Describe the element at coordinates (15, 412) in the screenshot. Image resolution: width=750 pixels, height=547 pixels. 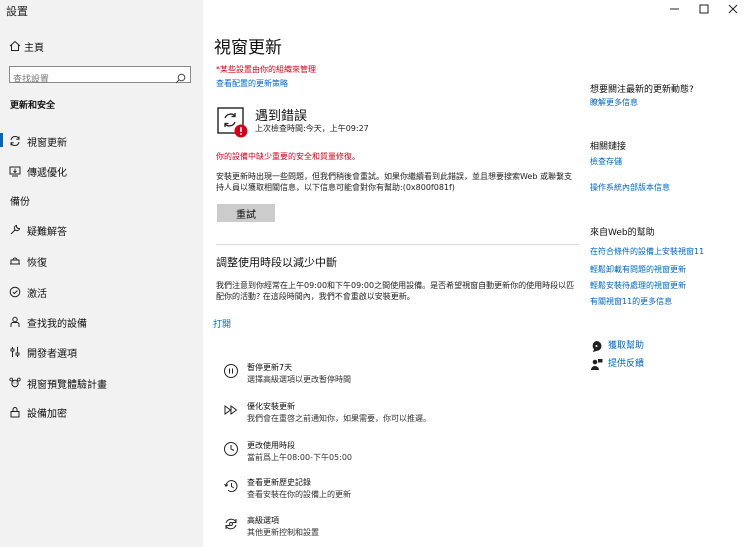
I see `lock-icon` at that location.